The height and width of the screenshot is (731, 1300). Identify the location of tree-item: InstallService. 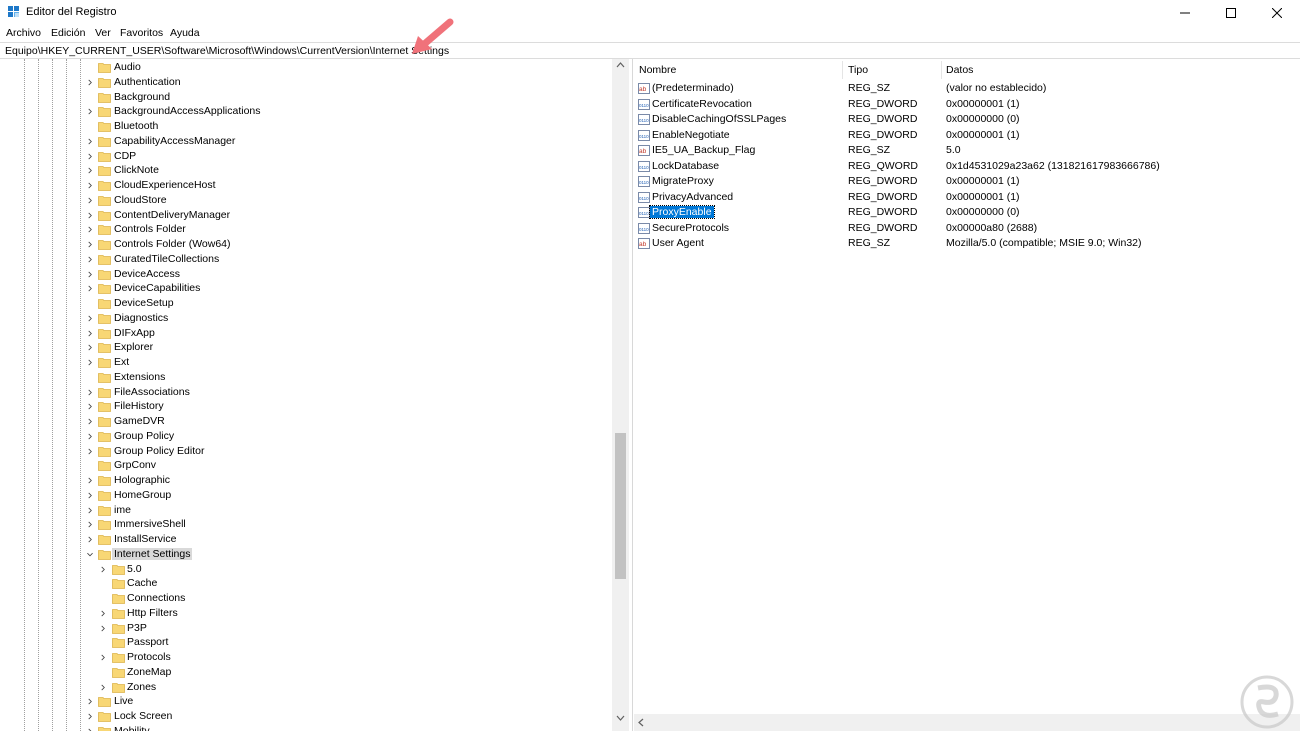
(306, 539).